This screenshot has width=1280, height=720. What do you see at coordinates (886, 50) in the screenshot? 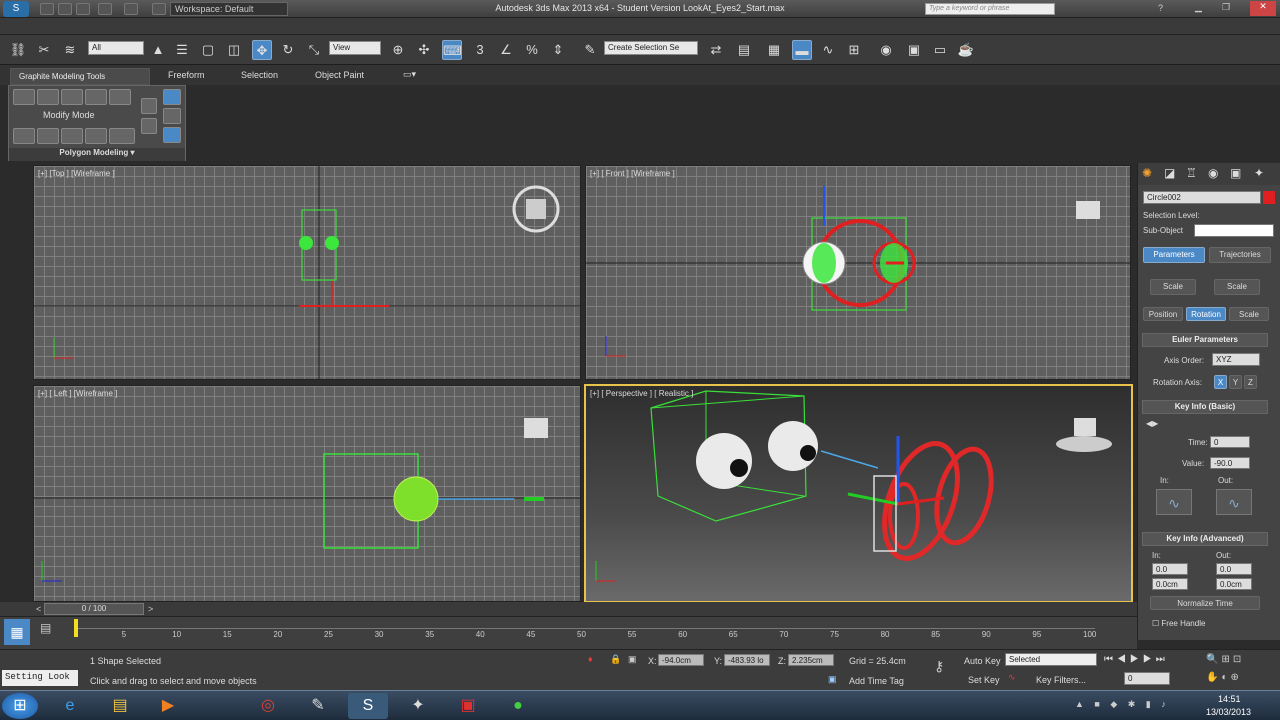
I see `material-editor-icon: ◉` at bounding box center [886, 50].